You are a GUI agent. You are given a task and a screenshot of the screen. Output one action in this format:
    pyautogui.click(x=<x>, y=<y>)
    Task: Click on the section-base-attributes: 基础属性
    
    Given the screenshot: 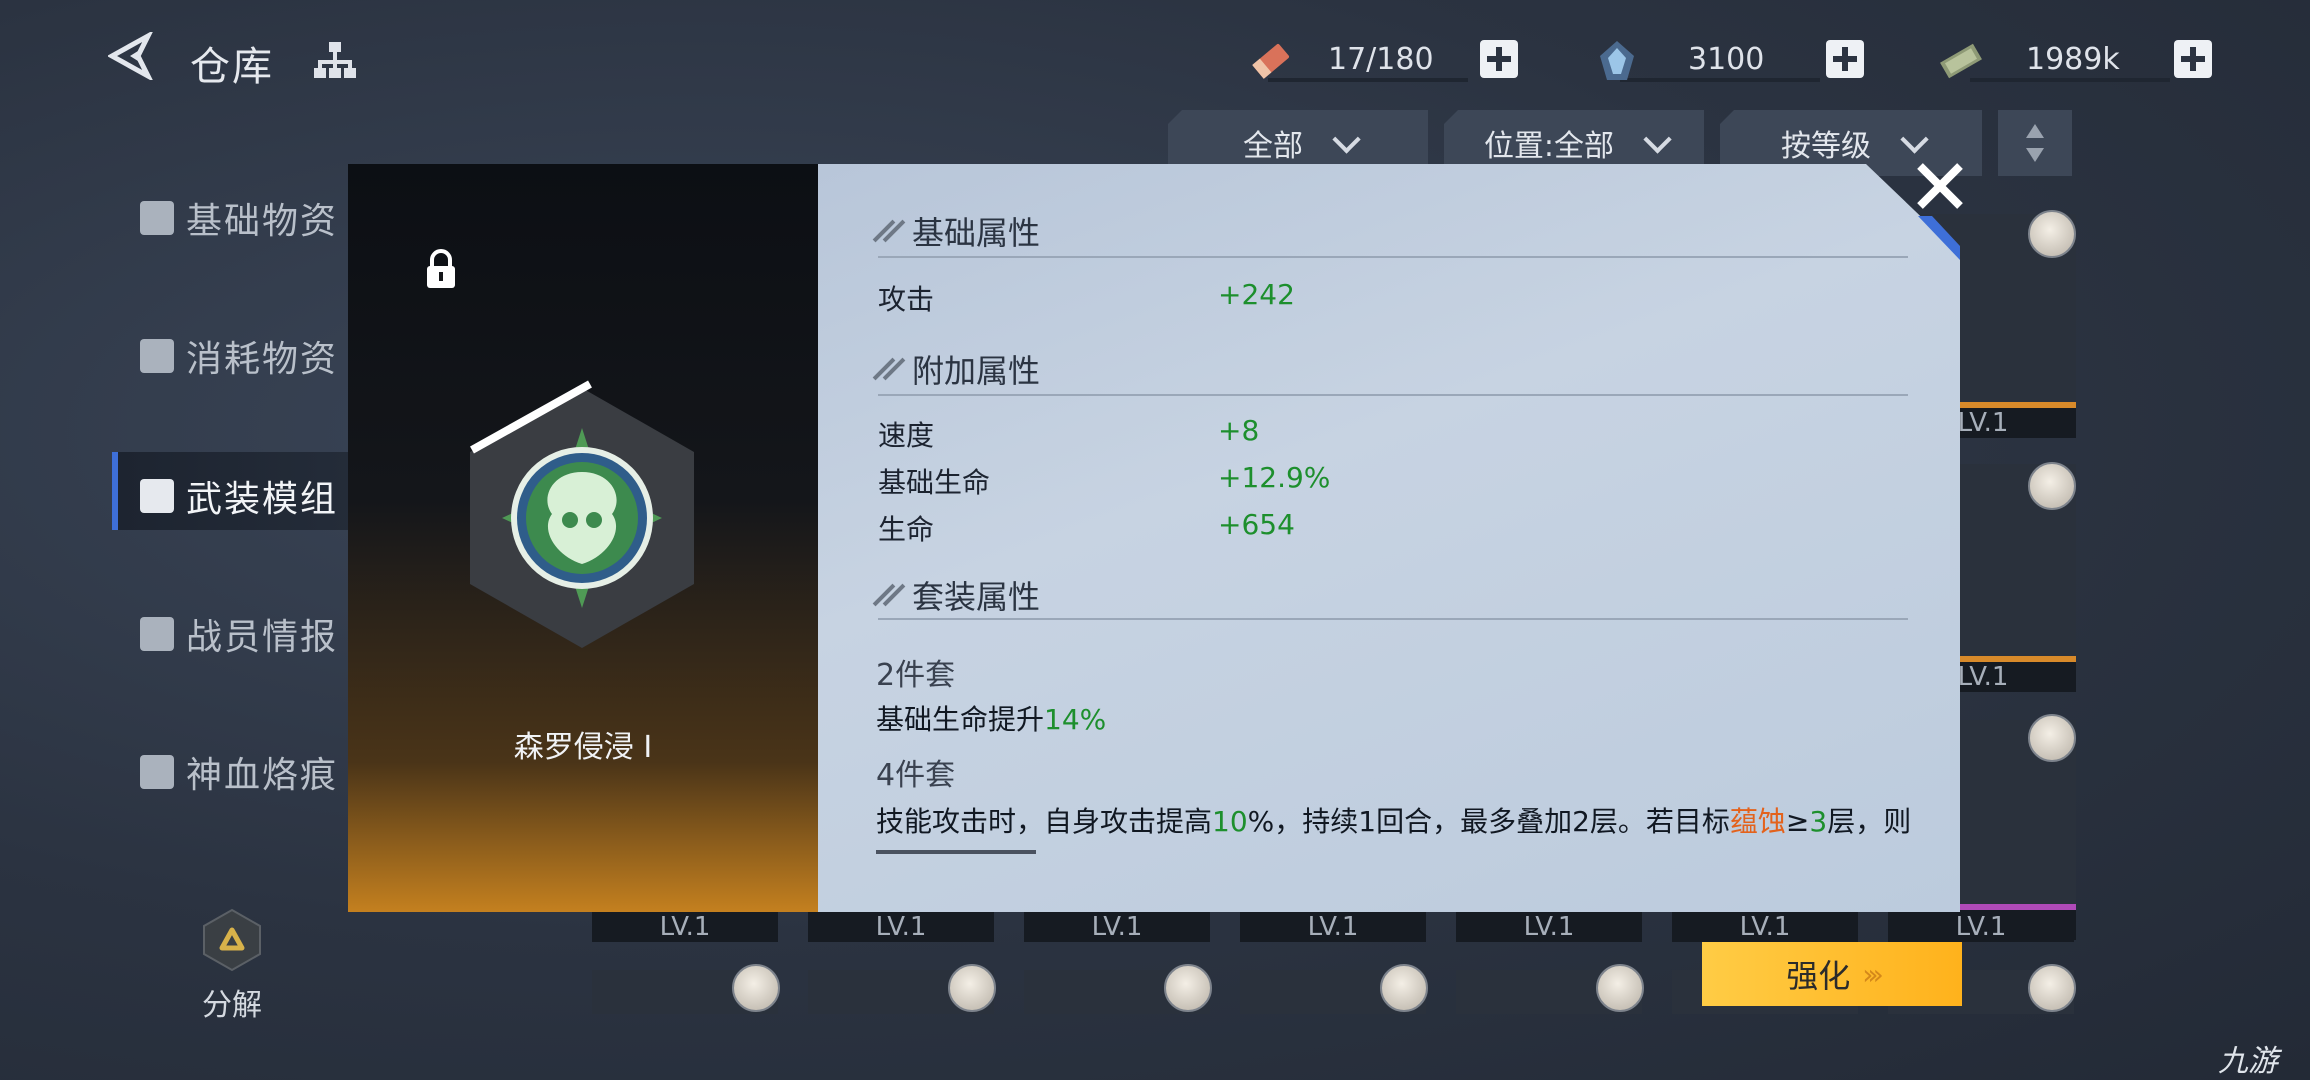 What is the action you would take?
    pyautogui.click(x=959, y=231)
    